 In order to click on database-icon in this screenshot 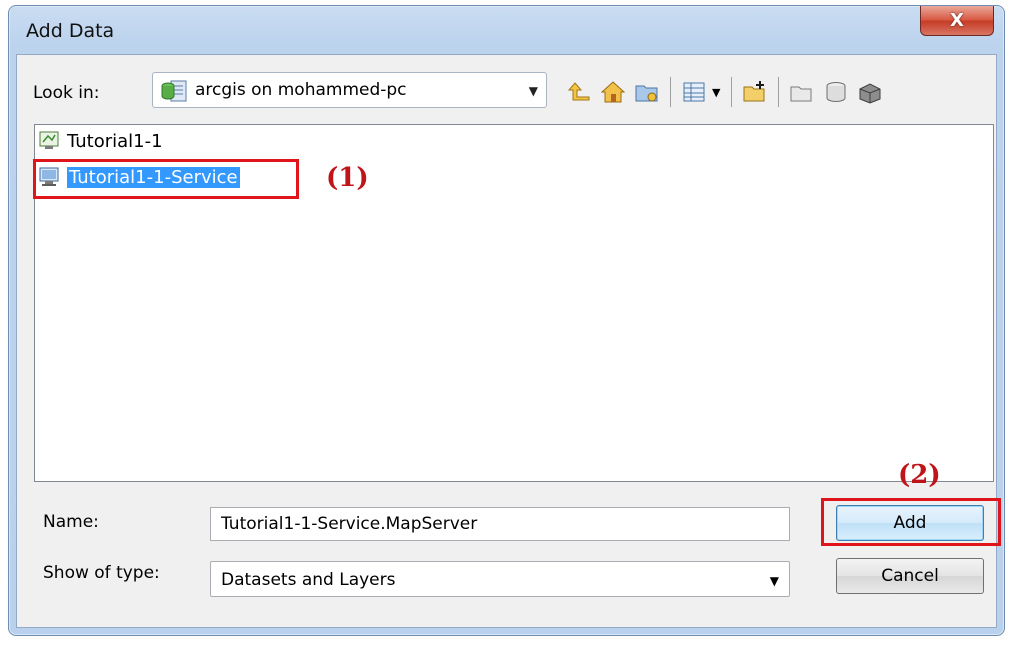, I will do `click(836, 92)`.